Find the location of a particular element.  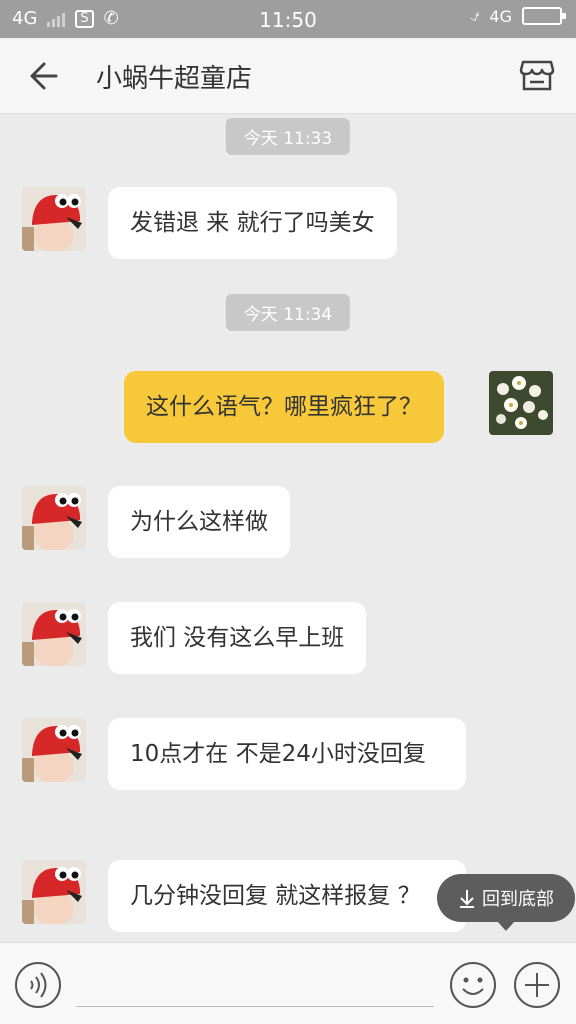

user-avatar is located at coordinates (521, 403).